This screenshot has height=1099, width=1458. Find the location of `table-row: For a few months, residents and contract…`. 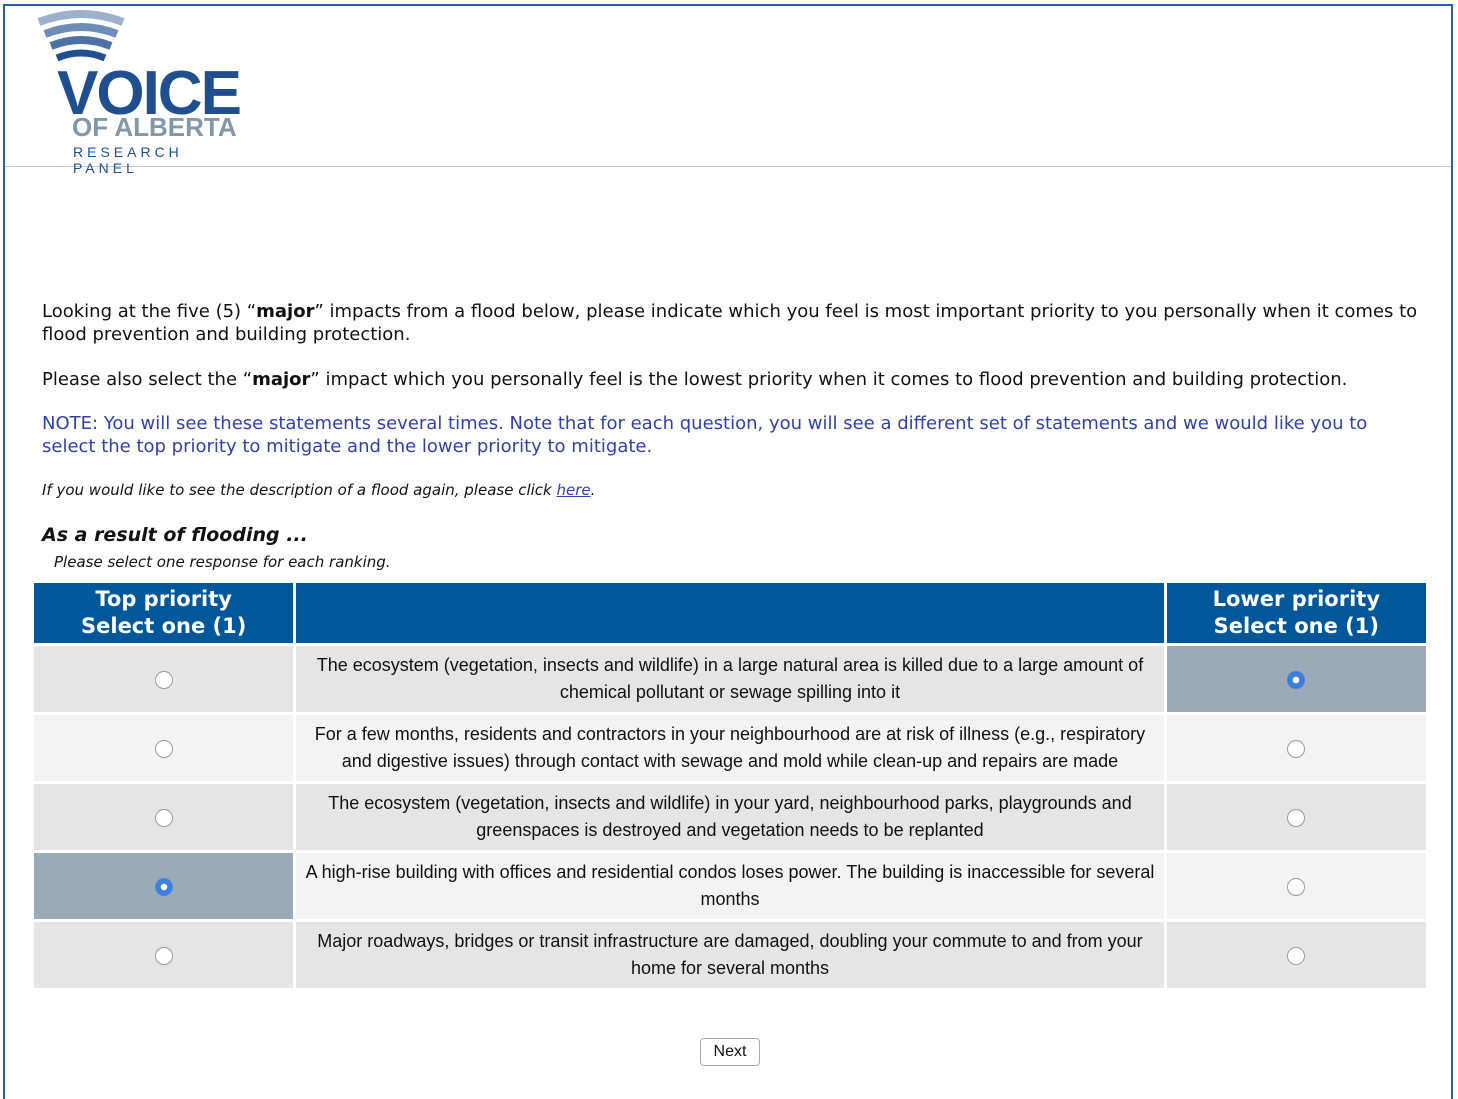

table-row: For a few months, residents and contract… is located at coordinates (730, 748).